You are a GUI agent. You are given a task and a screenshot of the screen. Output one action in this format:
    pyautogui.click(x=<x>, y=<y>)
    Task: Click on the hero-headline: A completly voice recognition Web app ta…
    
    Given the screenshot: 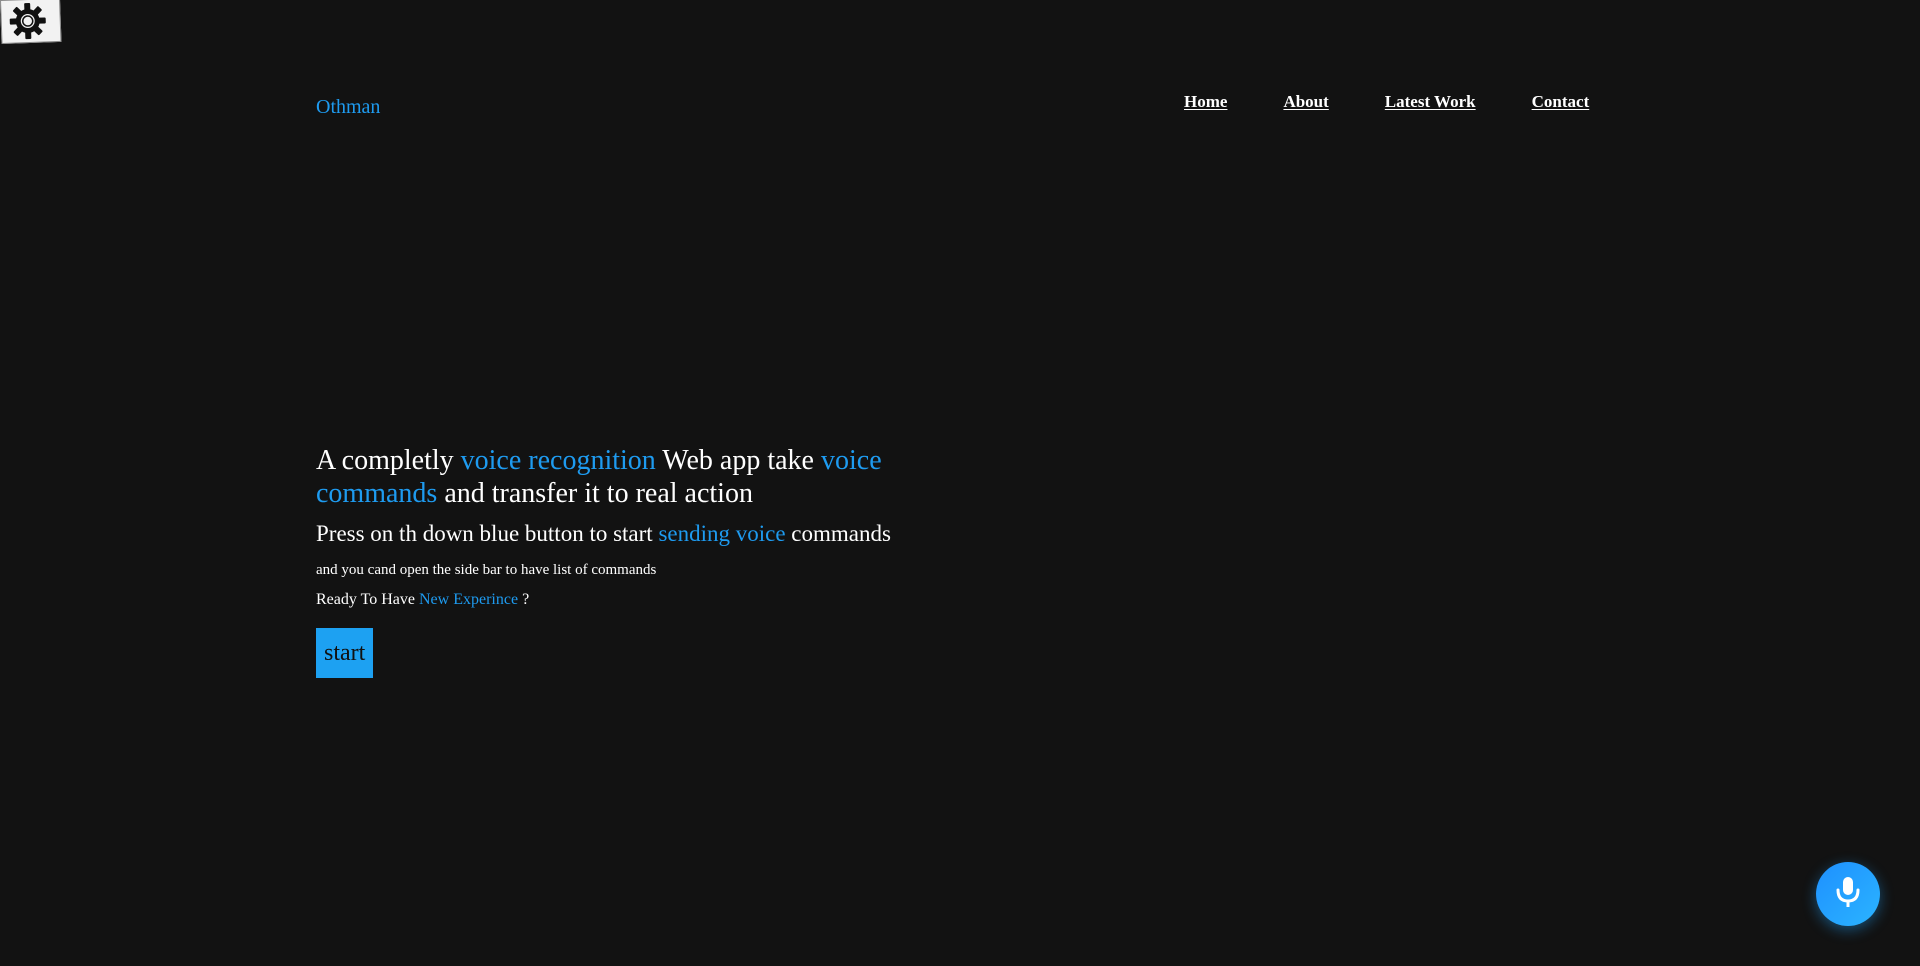 What is the action you would take?
    pyautogui.click(x=636, y=477)
    